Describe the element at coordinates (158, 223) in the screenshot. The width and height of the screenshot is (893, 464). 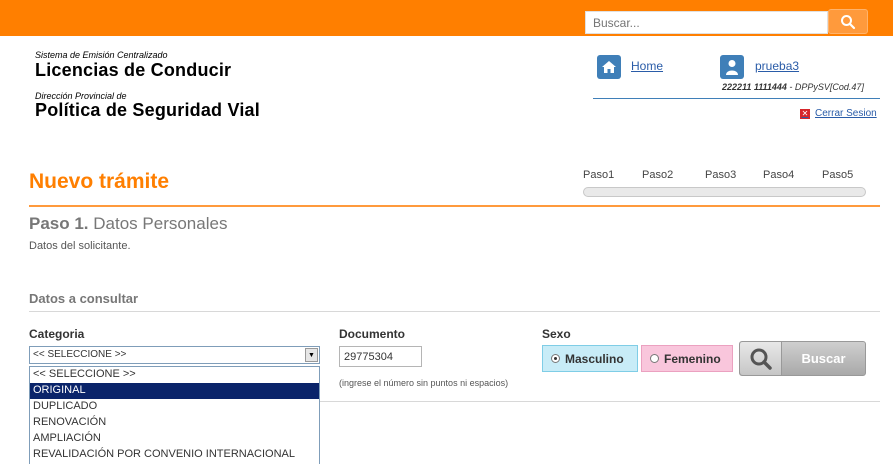
I see `step-heading-text: Datos Personales` at that location.